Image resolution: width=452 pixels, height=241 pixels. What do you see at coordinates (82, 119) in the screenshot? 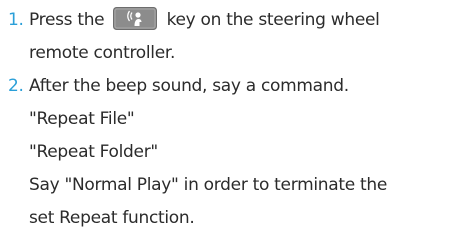
I see `command-repeat-file: "Repeat File"` at bounding box center [82, 119].